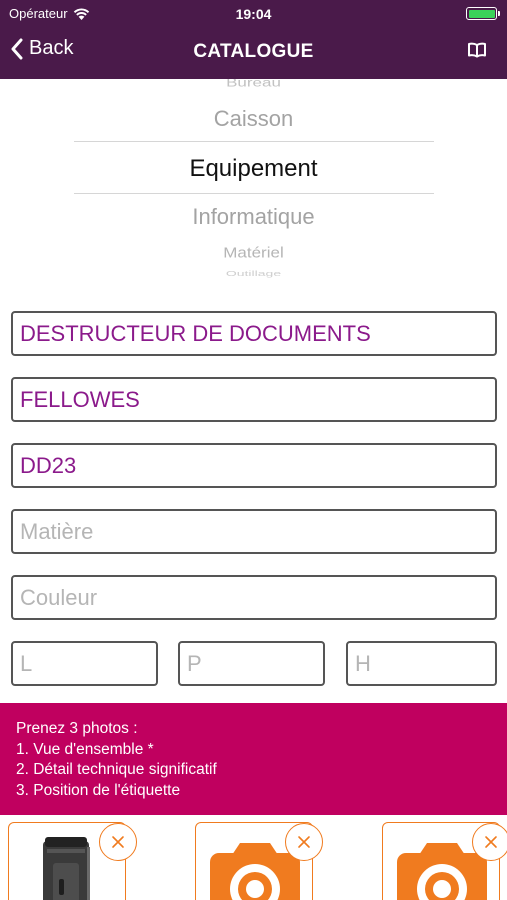  What do you see at coordinates (254, 333) in the screenshot?
I see `designation-field` at bounding box center [254, 333].